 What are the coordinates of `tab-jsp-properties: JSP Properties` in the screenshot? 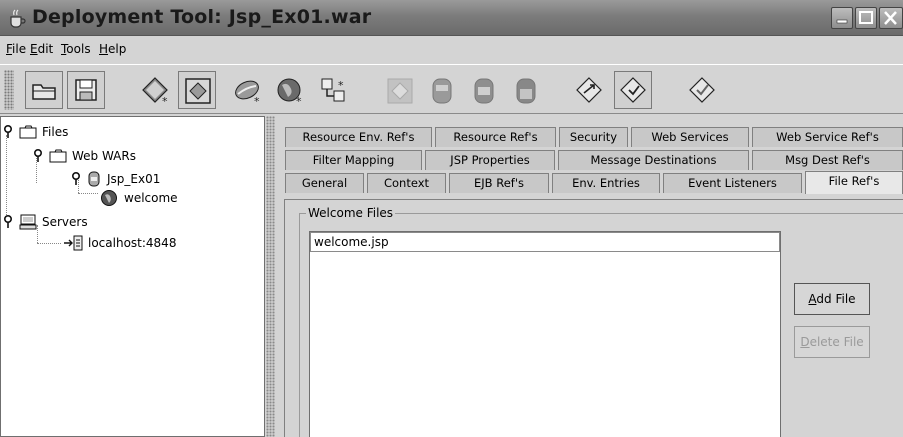 It's located at (490, 160).